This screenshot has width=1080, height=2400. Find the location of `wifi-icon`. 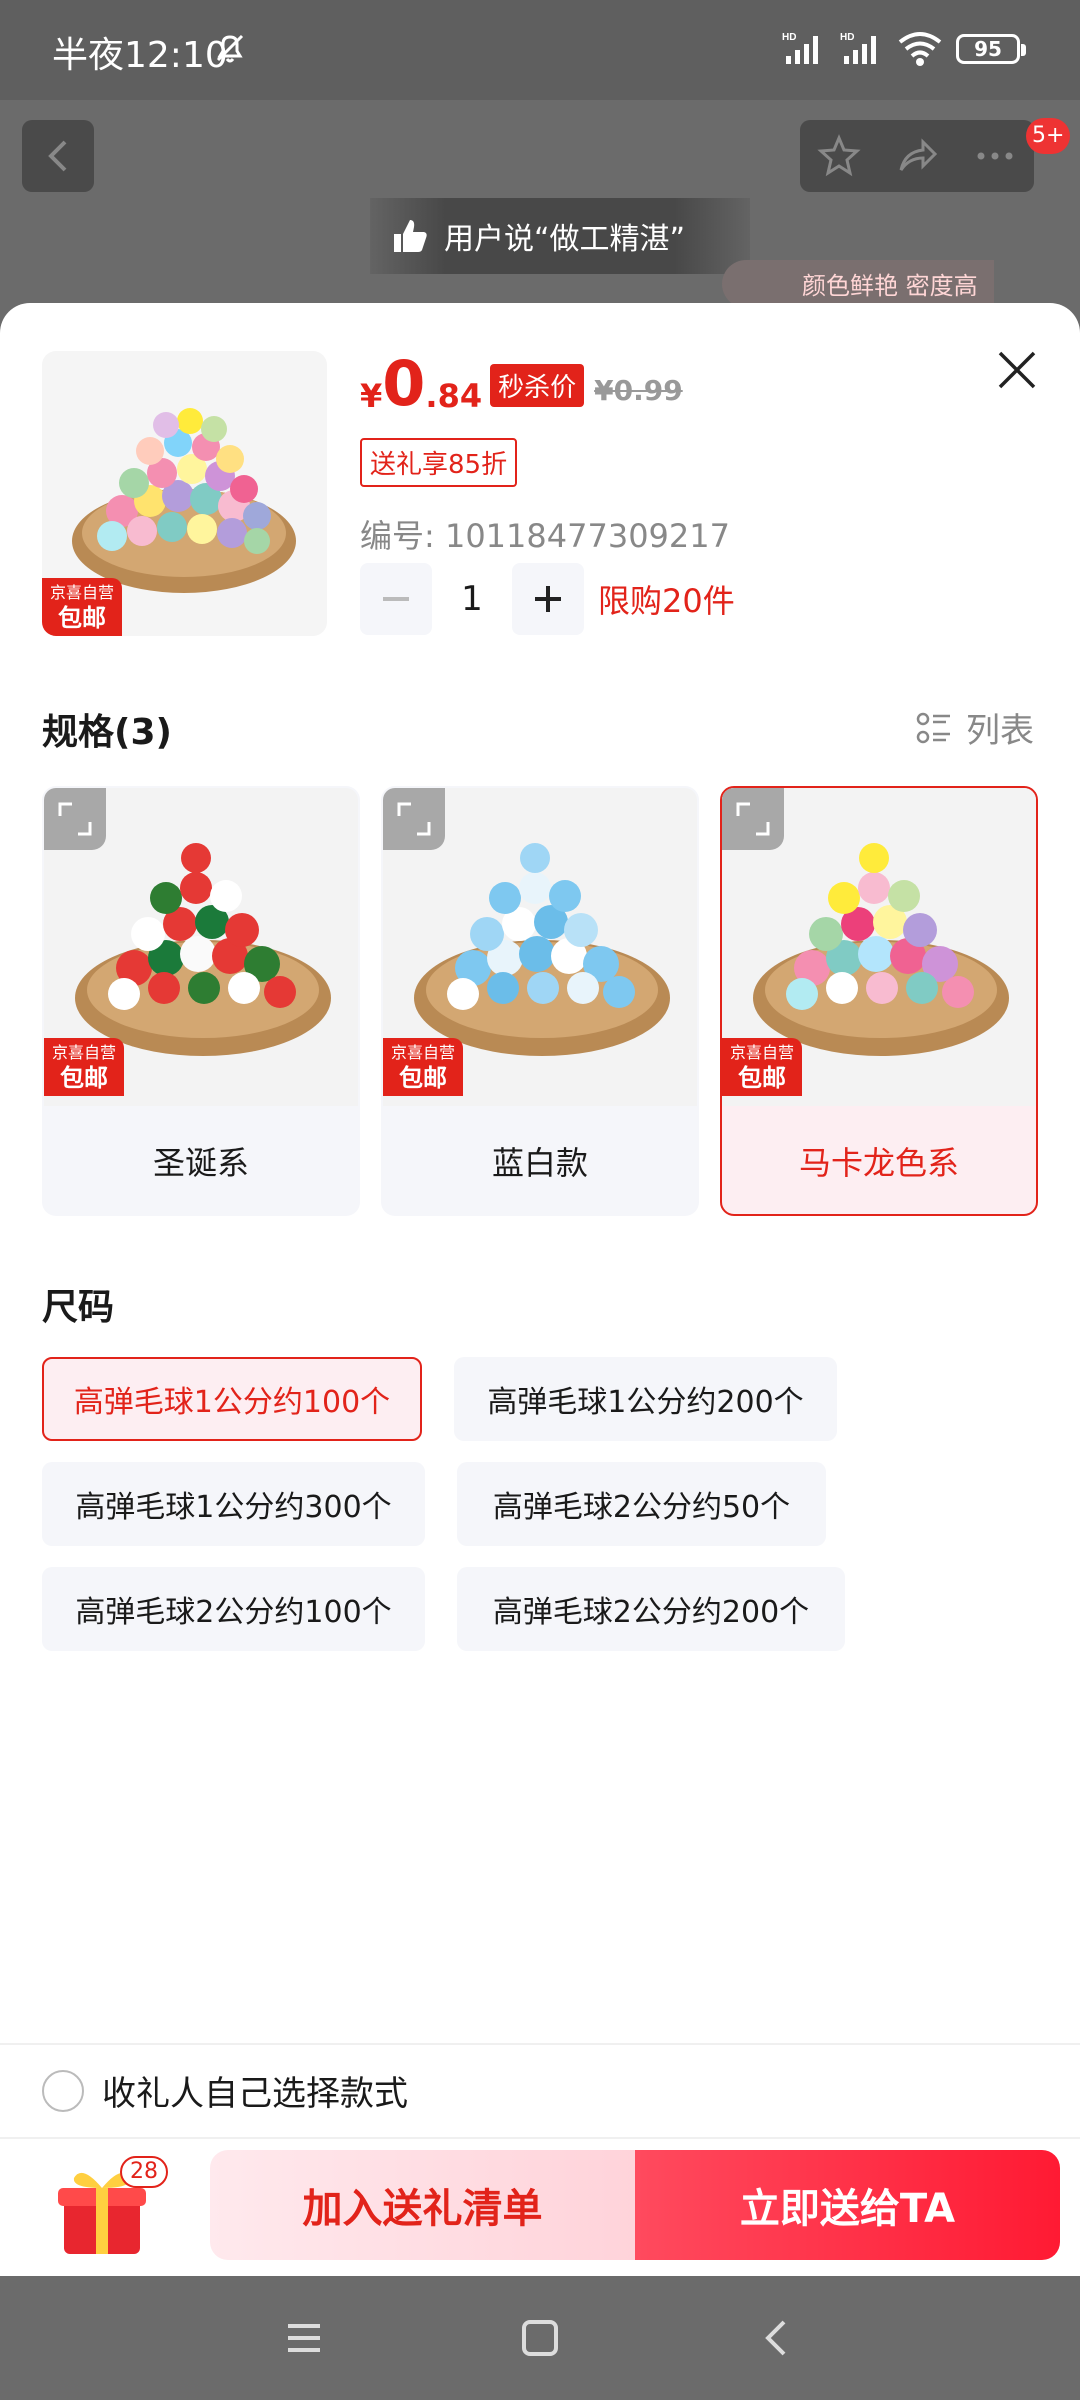

wifi-icon is located at coordinates (920, 49).